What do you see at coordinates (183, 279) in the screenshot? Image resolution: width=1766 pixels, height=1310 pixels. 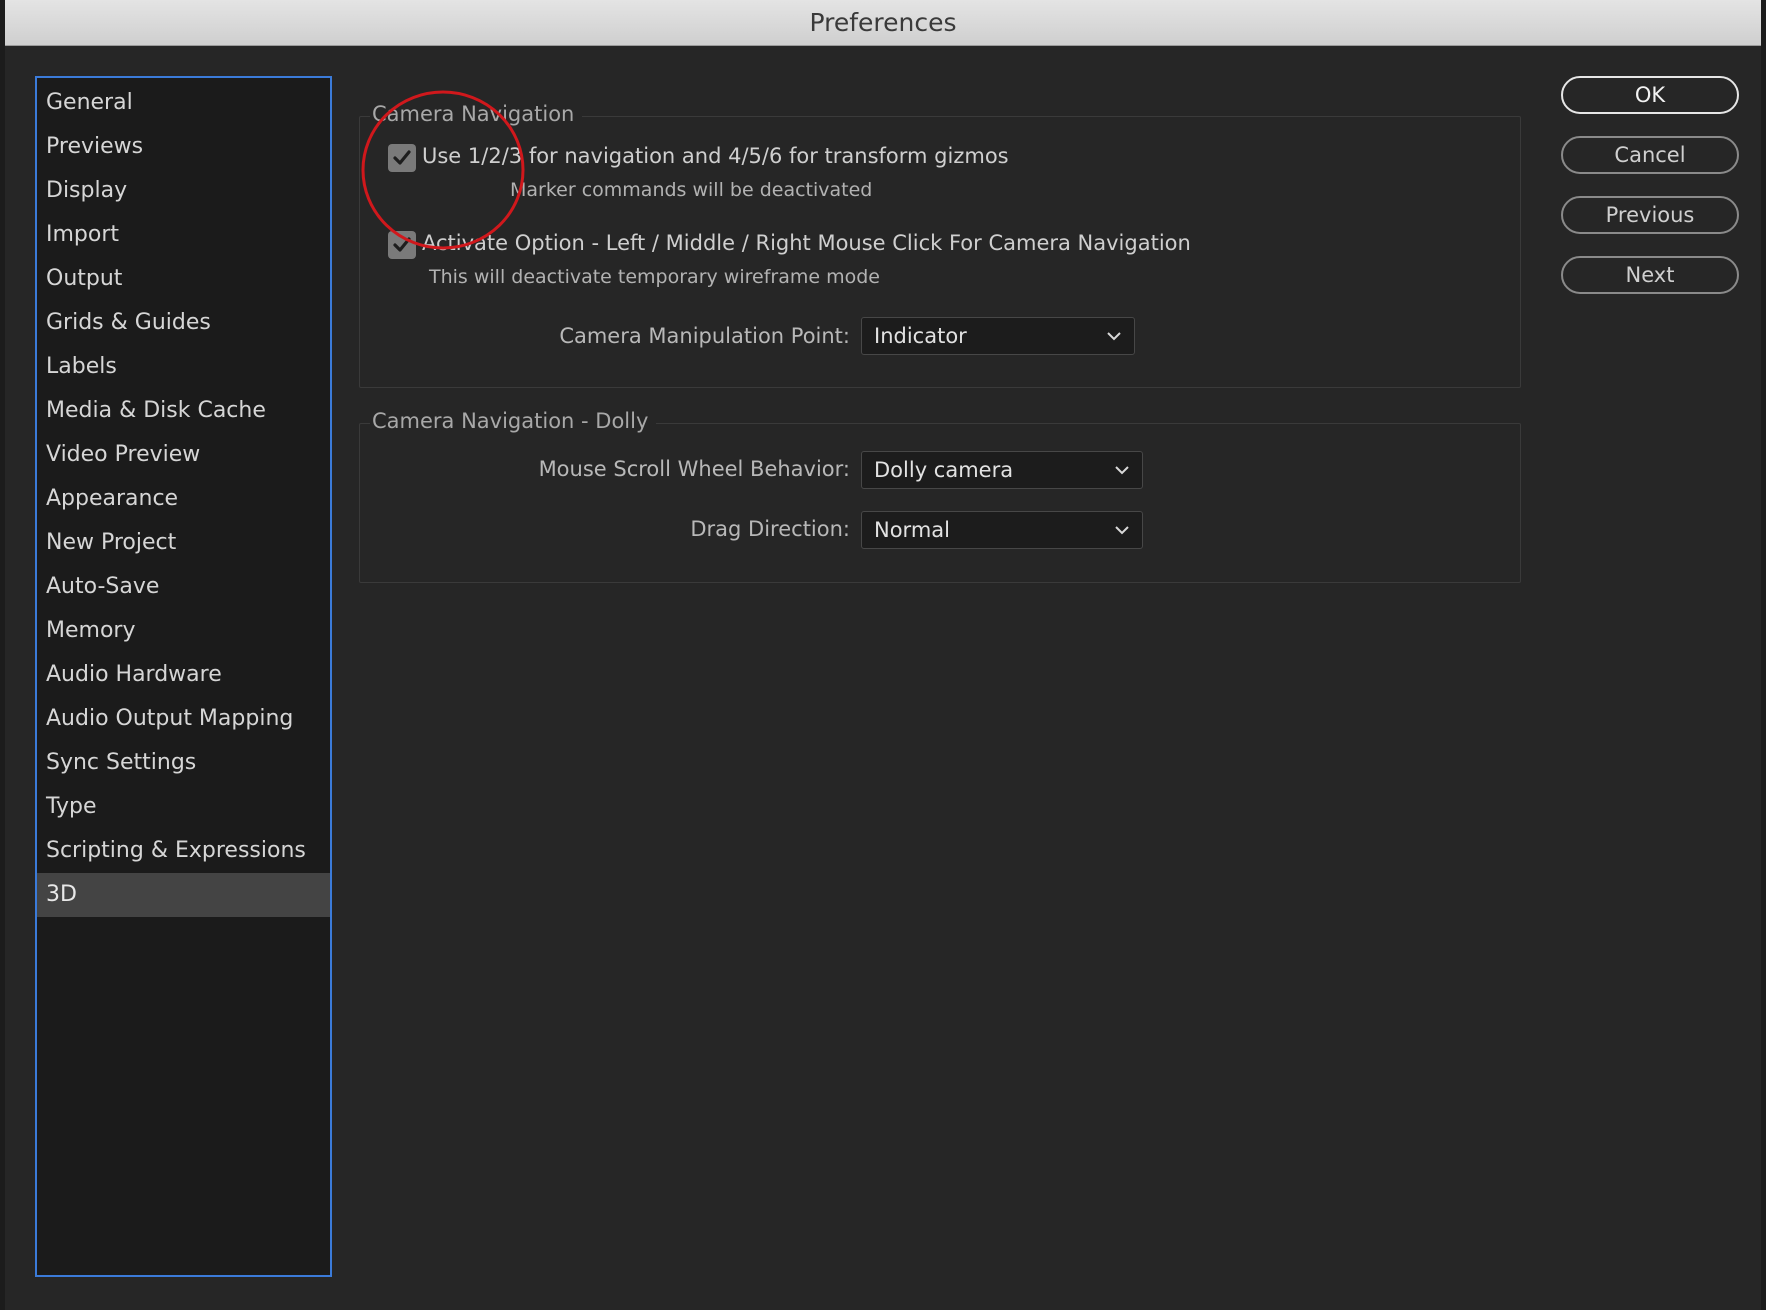 I see `sidebar-item-output: Output` at bounding box center [183, 279].